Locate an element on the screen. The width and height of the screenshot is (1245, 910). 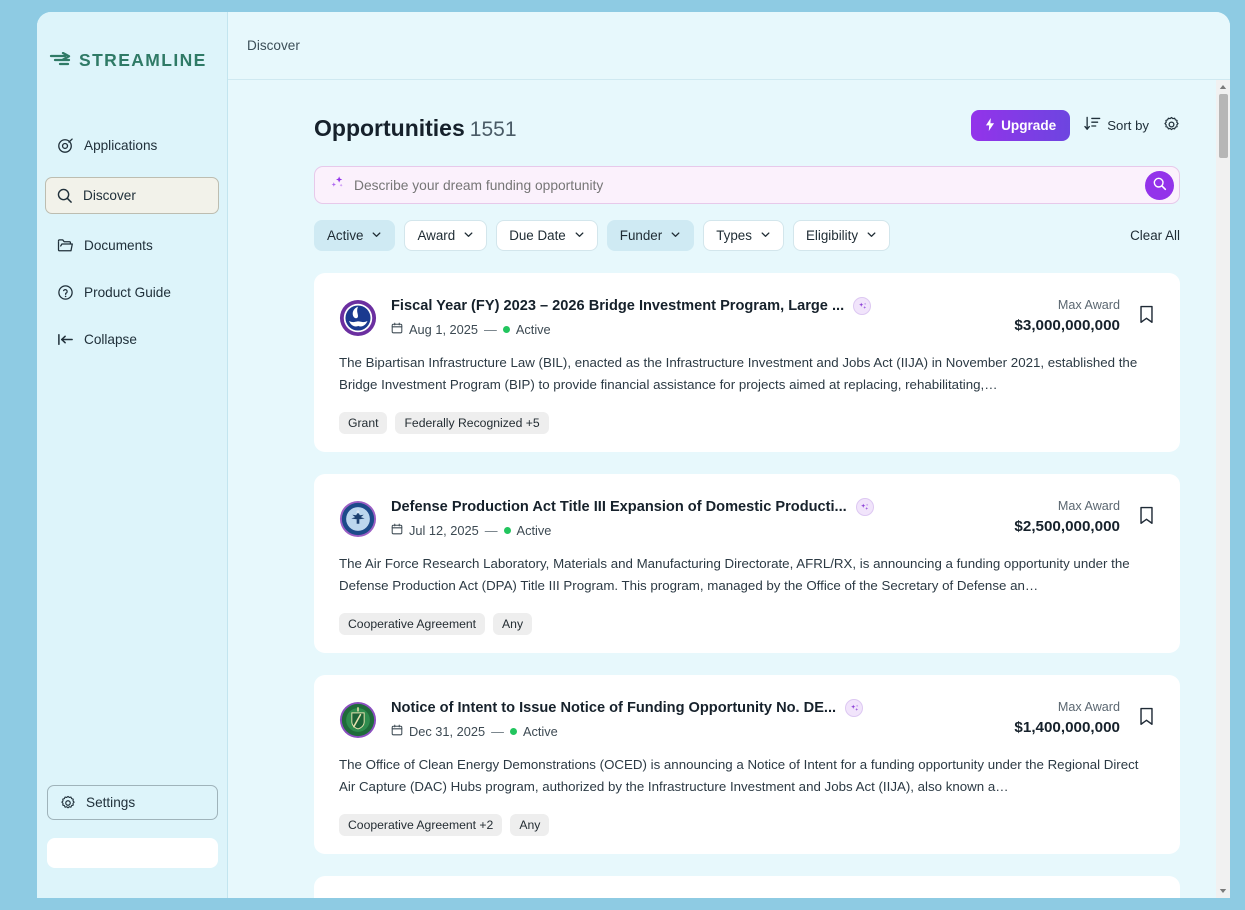
filter-chip-eligibility: Eligibility is located at coordinates (841, 235).